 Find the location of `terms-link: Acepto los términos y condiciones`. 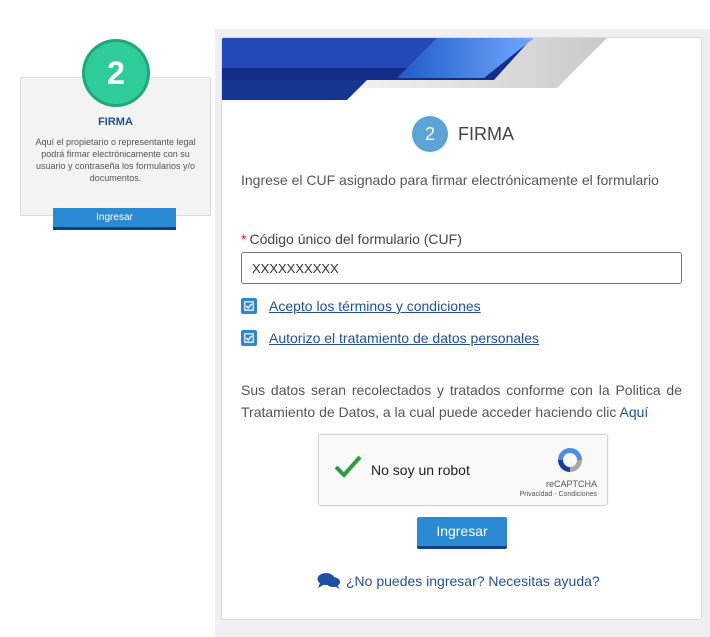

terms-link: Acepto los términos y condiciones is located at coordinates (375, 306).